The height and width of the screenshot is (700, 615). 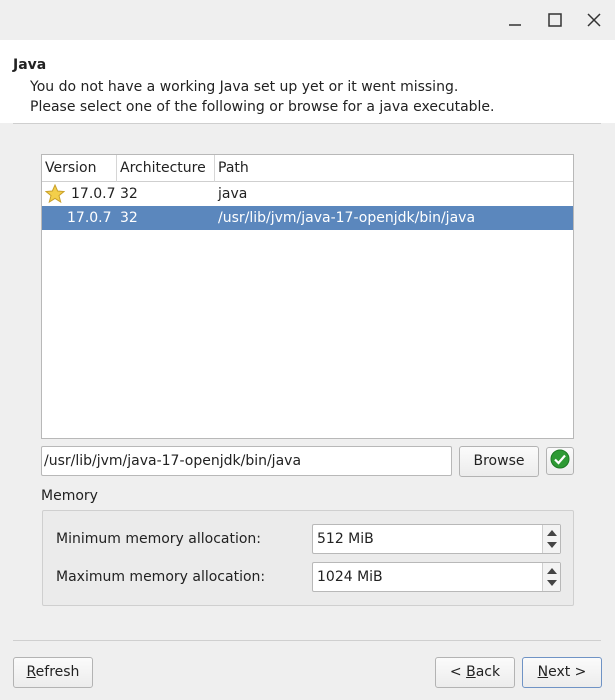 I want to click on header-divider, so click(x=307, y=123).